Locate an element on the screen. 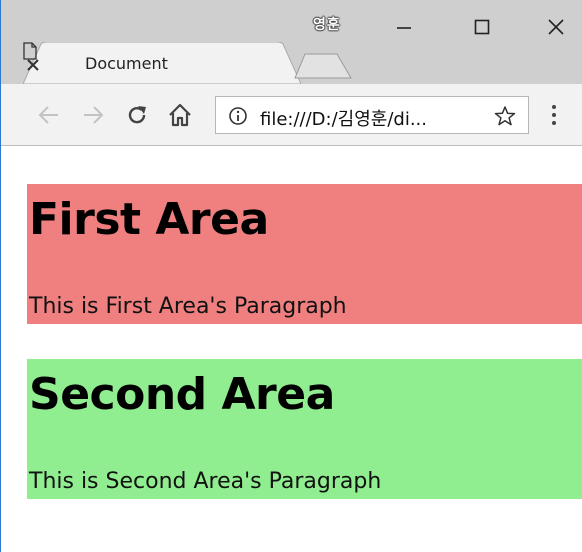 The image size is (582, 552). first-area-heading: First Area is located at coordinates (149, 219).